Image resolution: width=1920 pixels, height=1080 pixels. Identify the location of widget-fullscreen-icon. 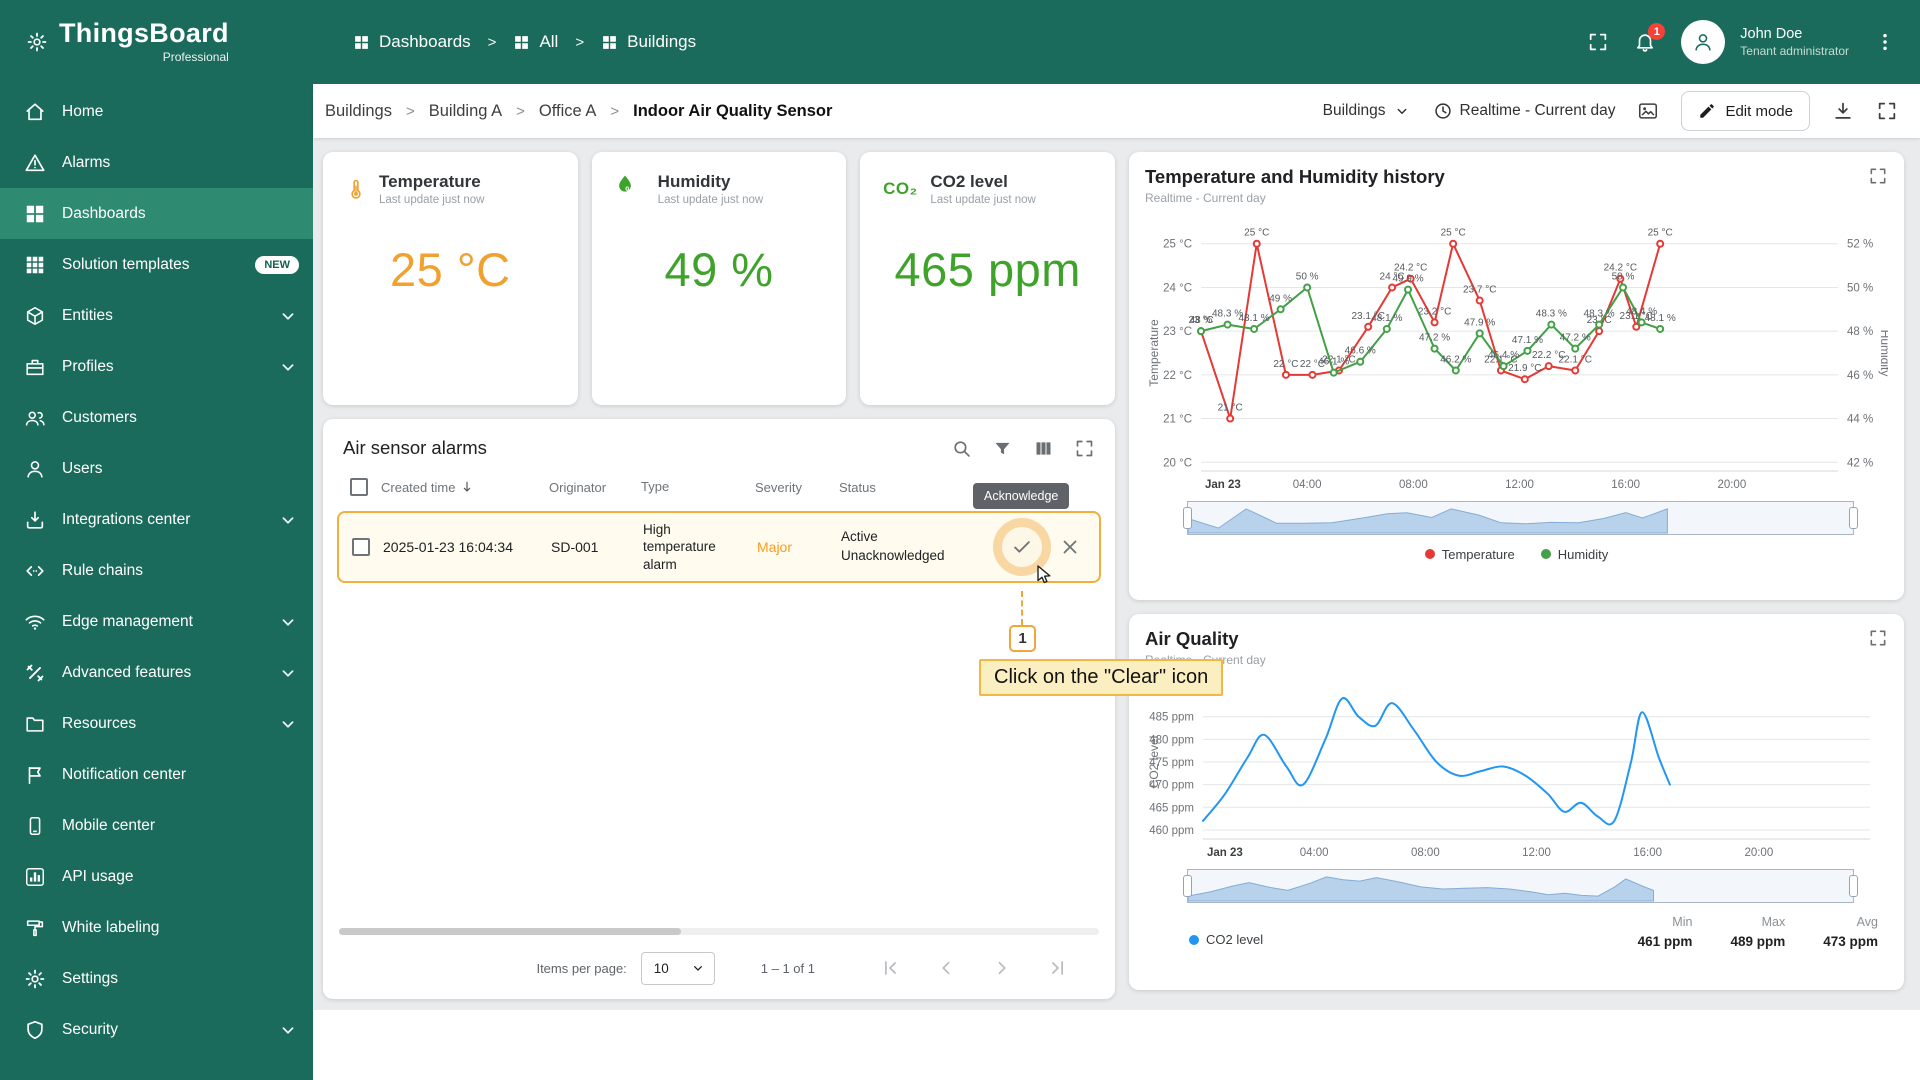
(1084, 448).